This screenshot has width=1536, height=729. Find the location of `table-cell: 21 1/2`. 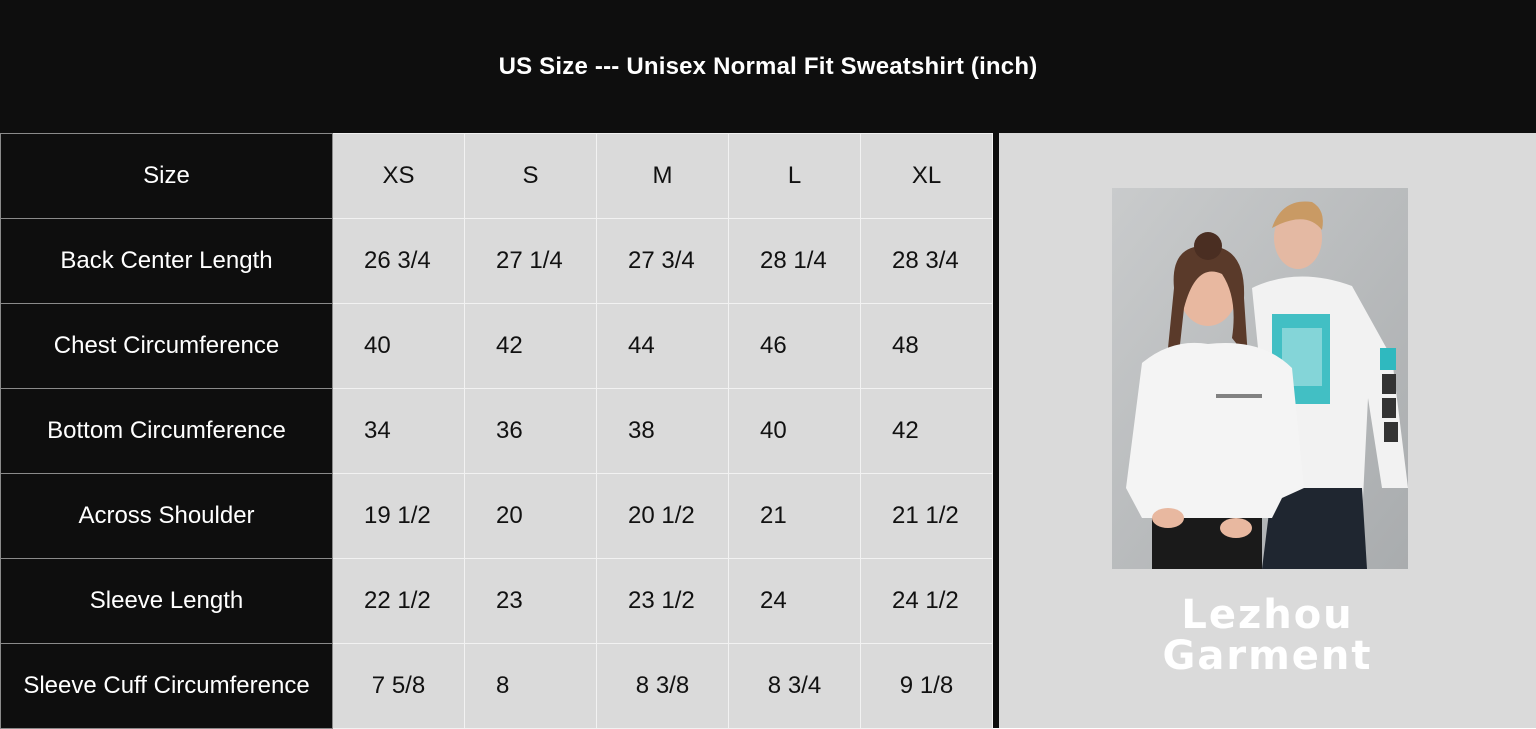

table-cell: 21 1/2 is located at coordinates (926, 516).